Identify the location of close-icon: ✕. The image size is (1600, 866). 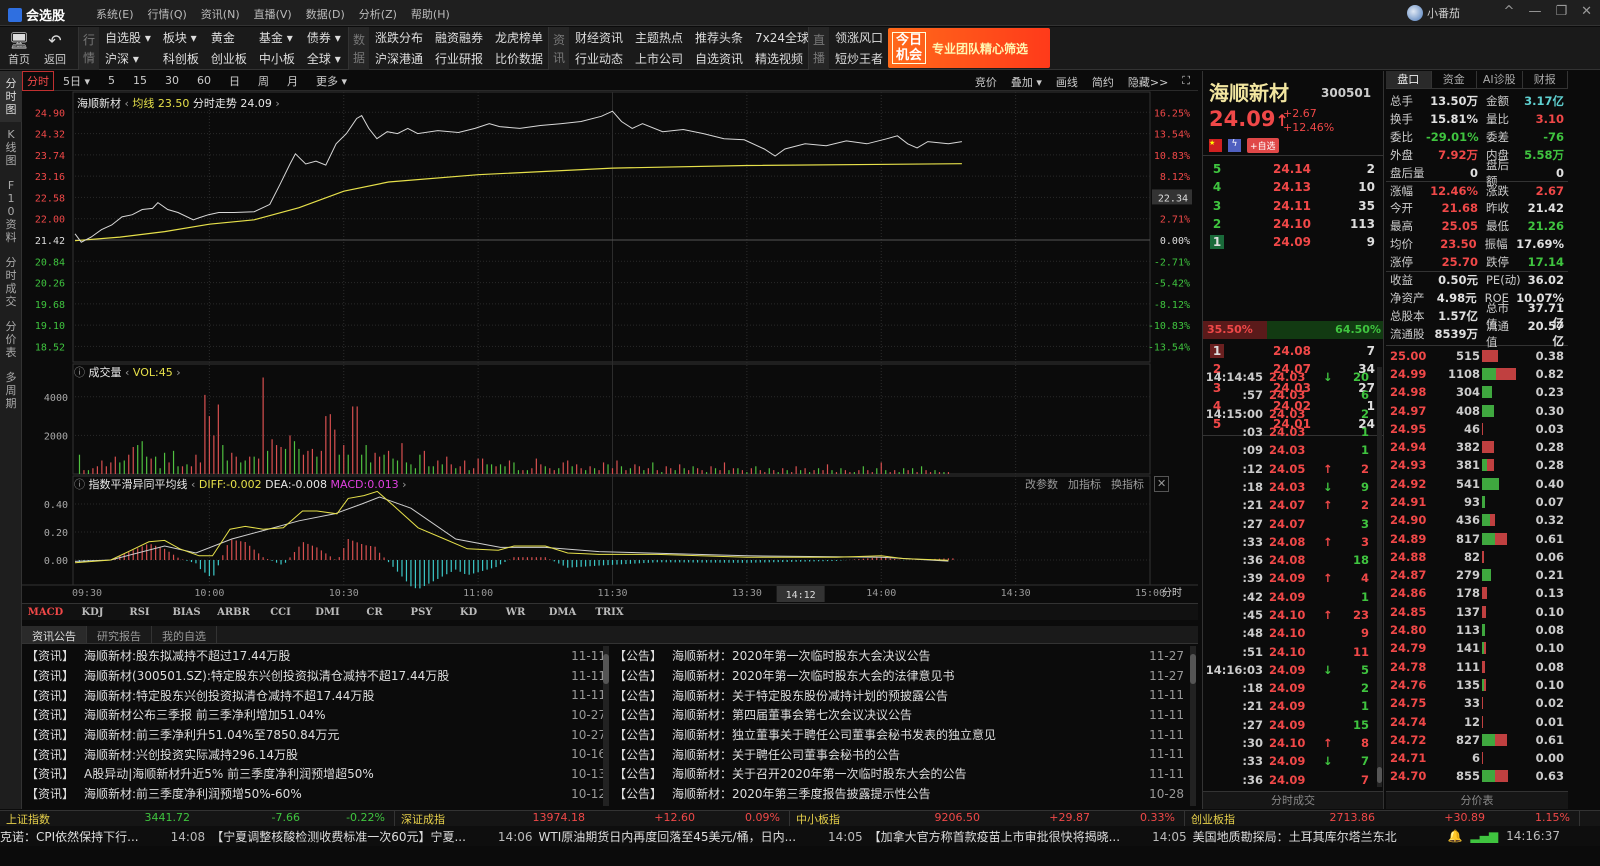
(1586, 11).